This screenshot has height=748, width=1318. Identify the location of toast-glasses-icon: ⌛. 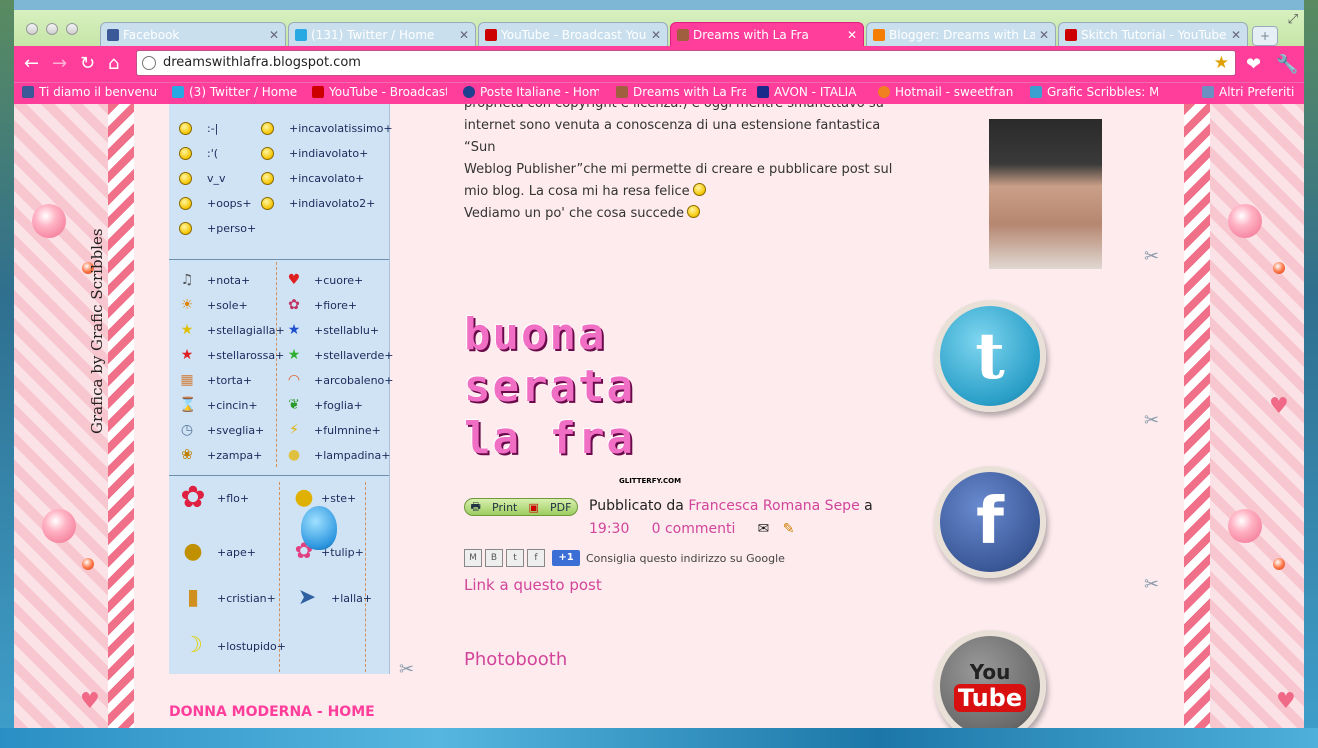
(188, 405).